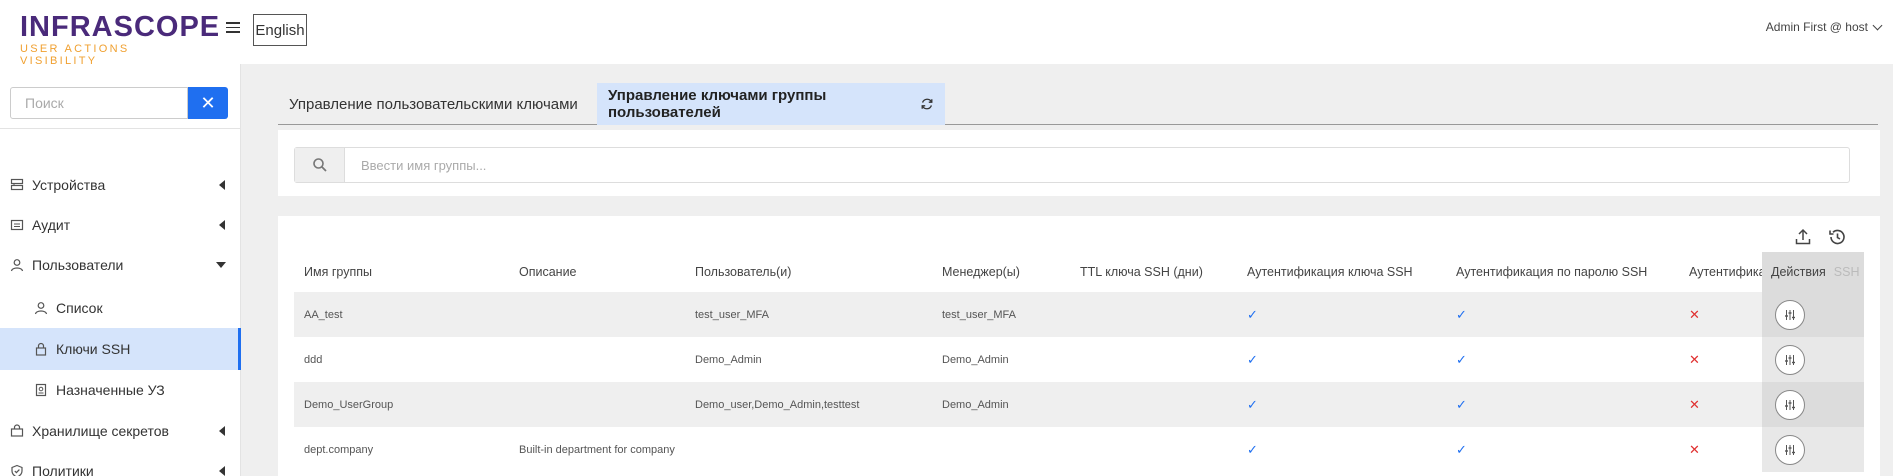 The height and width of the screenshot is (476, 1893). I want to click on server-icon, so click(17, 185).